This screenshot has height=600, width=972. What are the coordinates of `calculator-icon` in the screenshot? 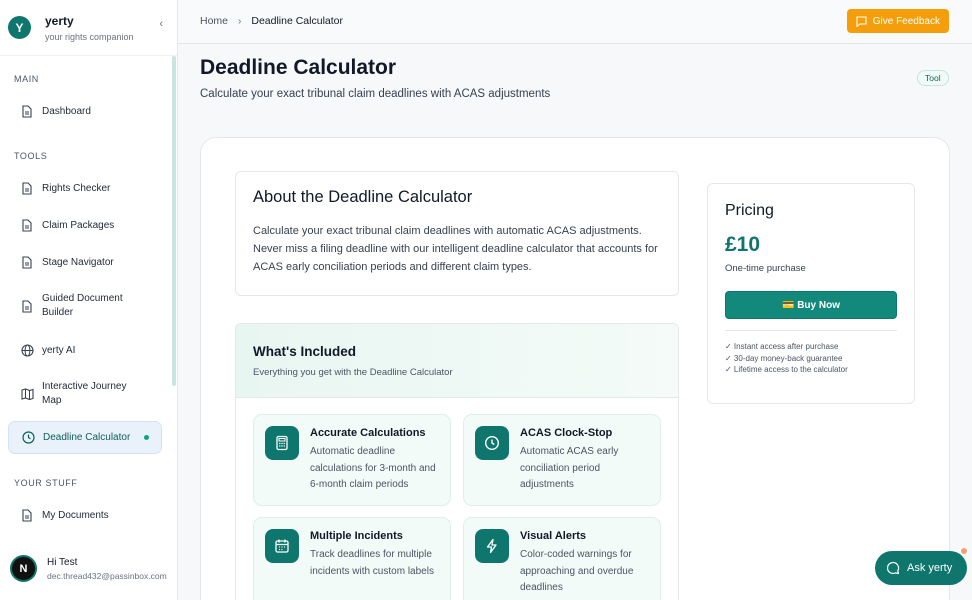 It's located at (282, 443).